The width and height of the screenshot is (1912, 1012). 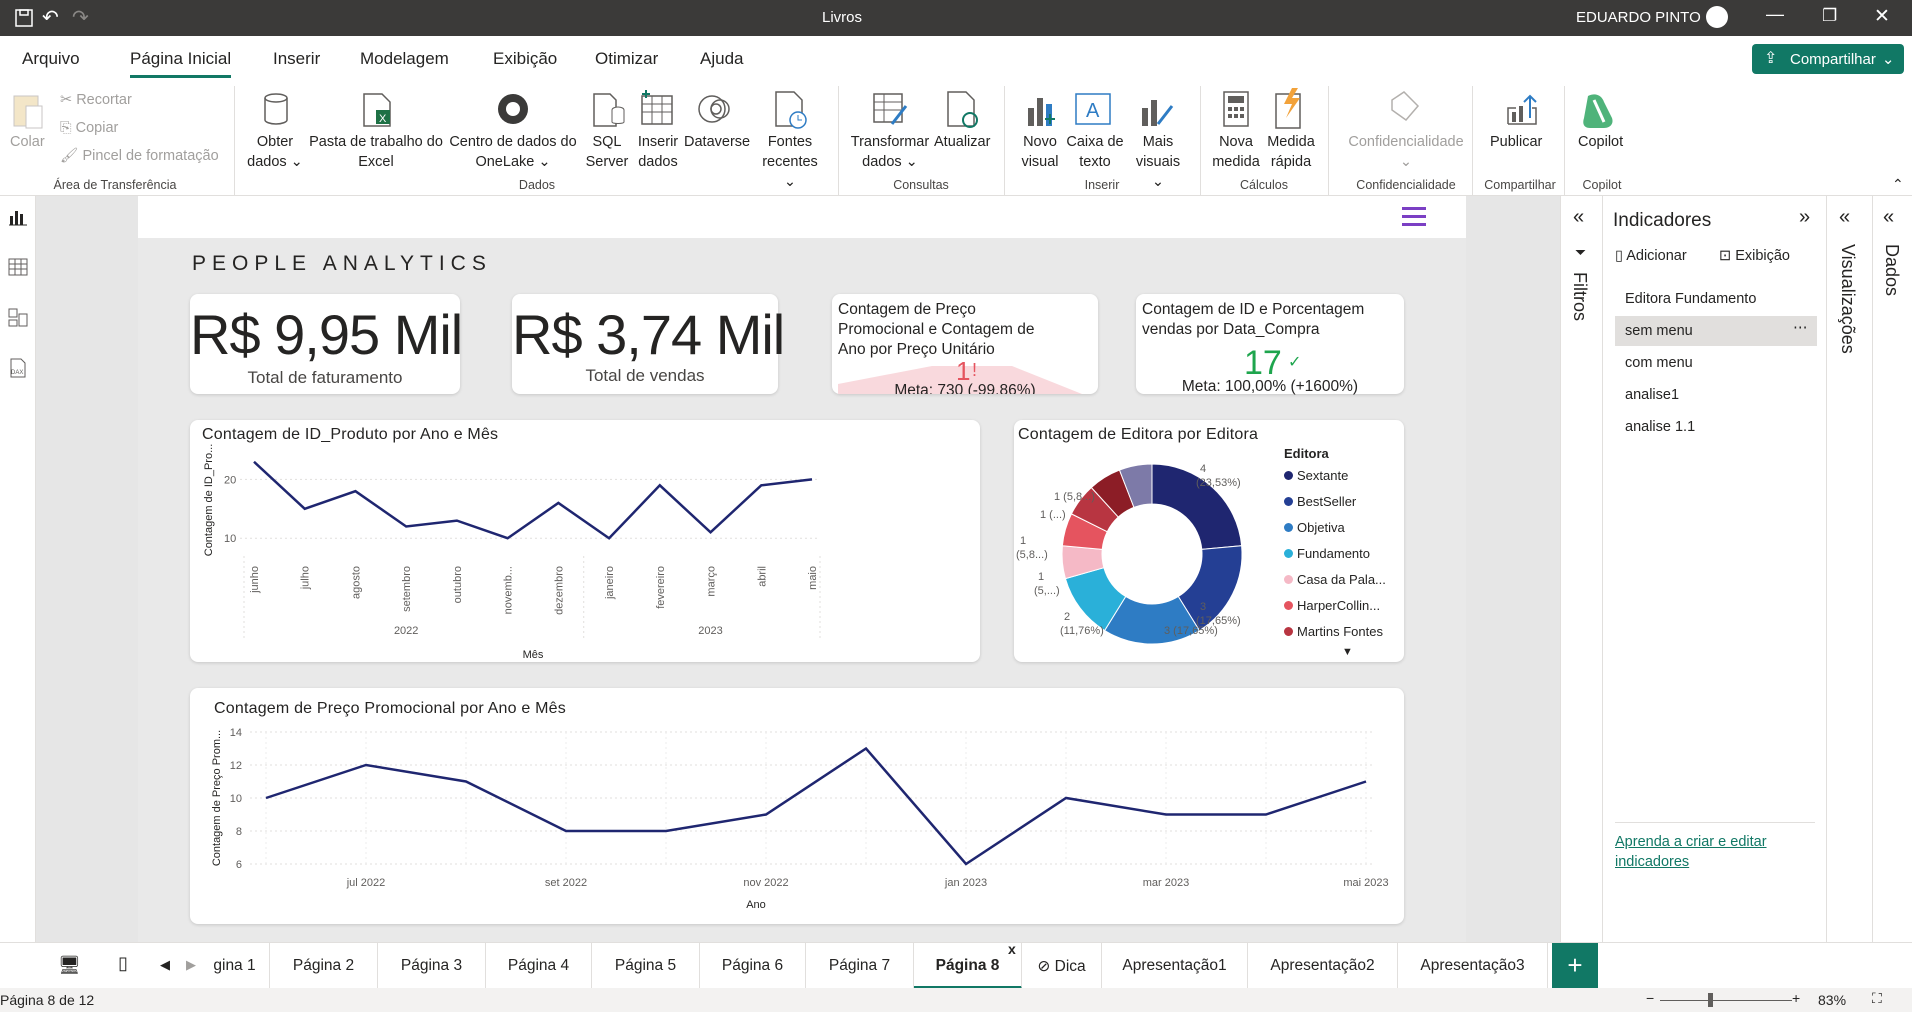 What do you see at coordinates (1203, 469) in the screenshot?
I see `slice-label: 4` at bounding box center [1203, 469].